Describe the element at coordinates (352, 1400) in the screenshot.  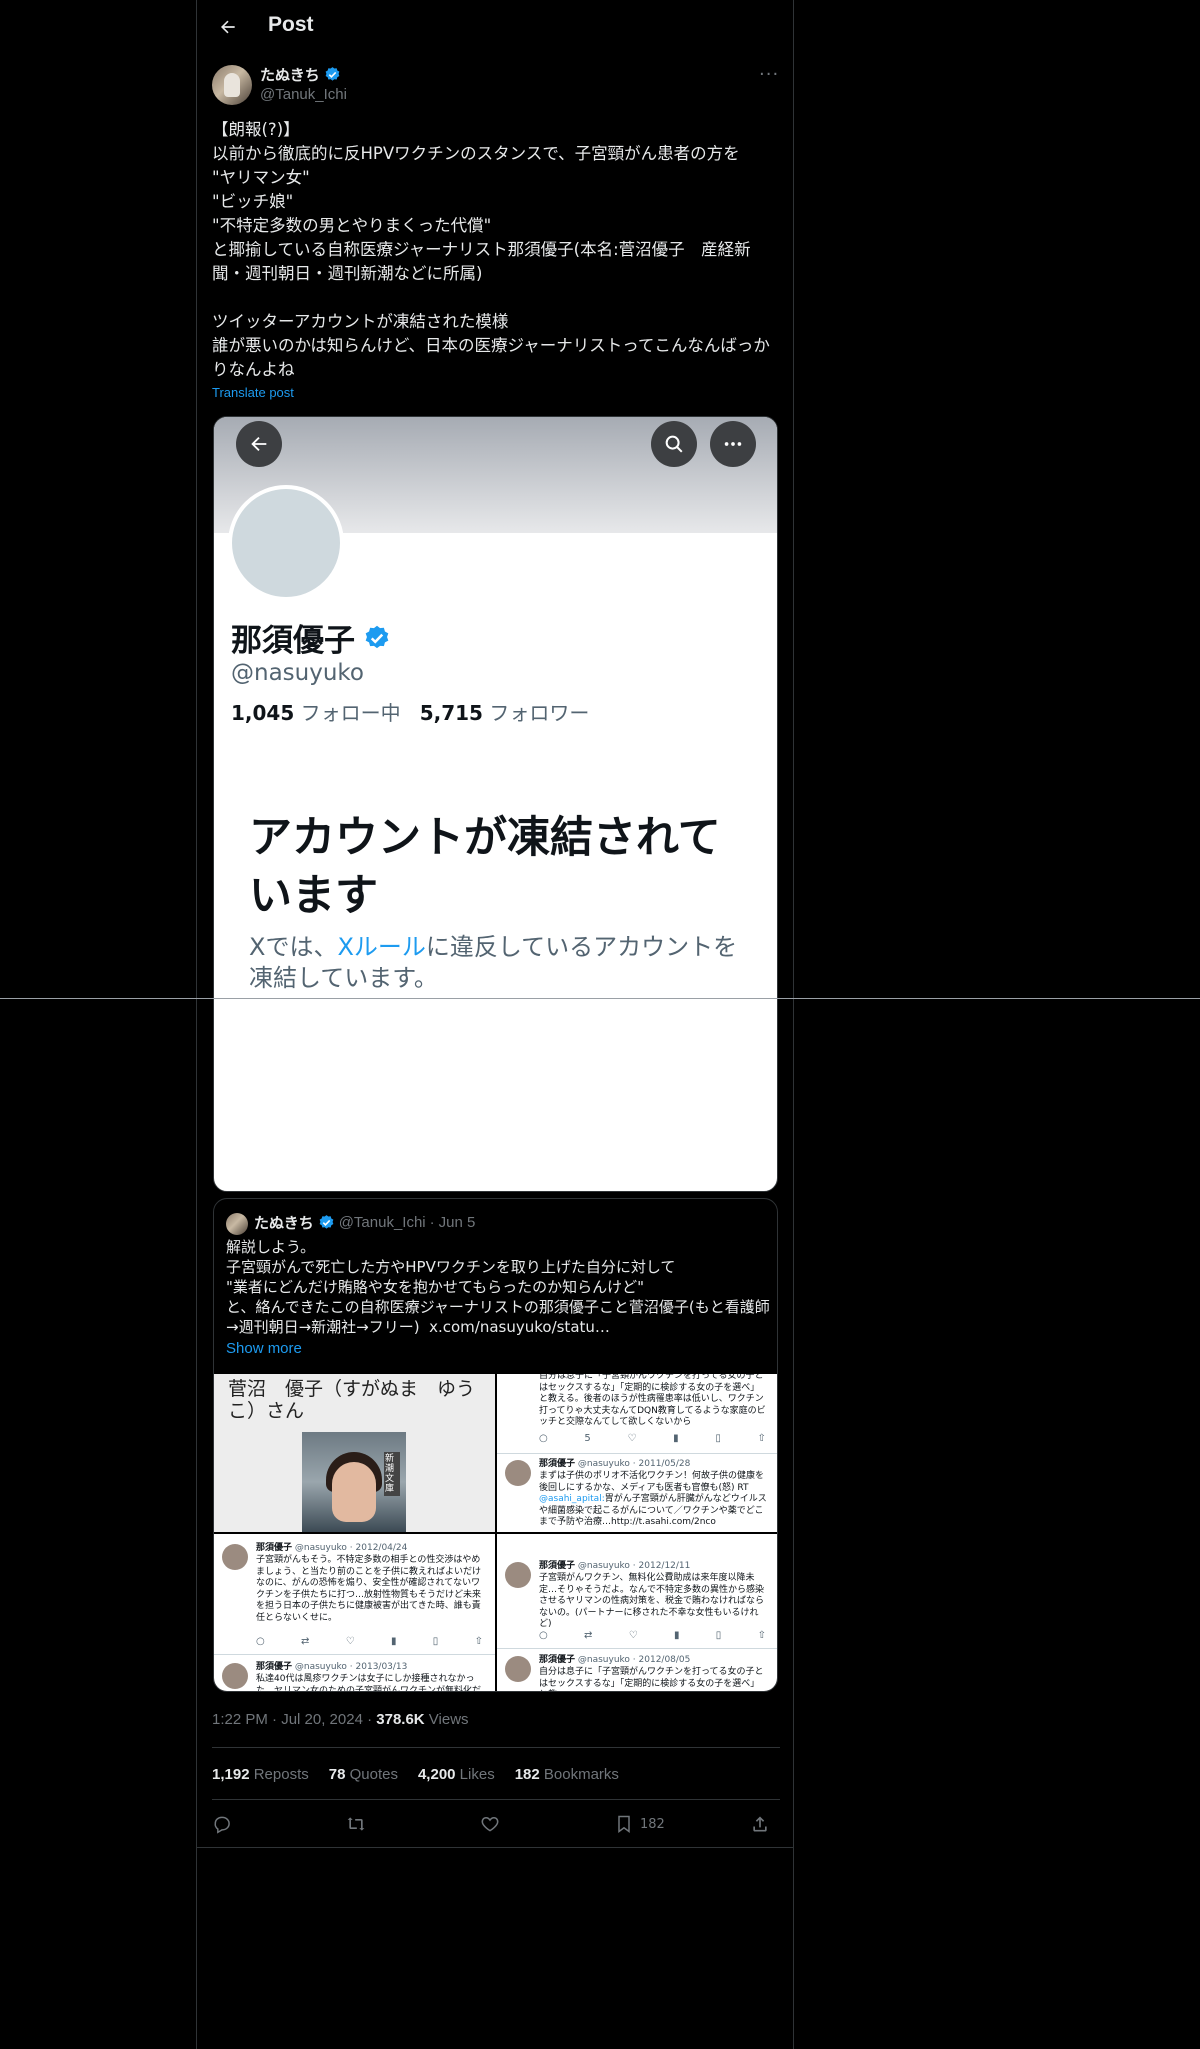
I see `profile-caption: 菅沼 優子（すがぬま ゆうこ）さん` at that location.